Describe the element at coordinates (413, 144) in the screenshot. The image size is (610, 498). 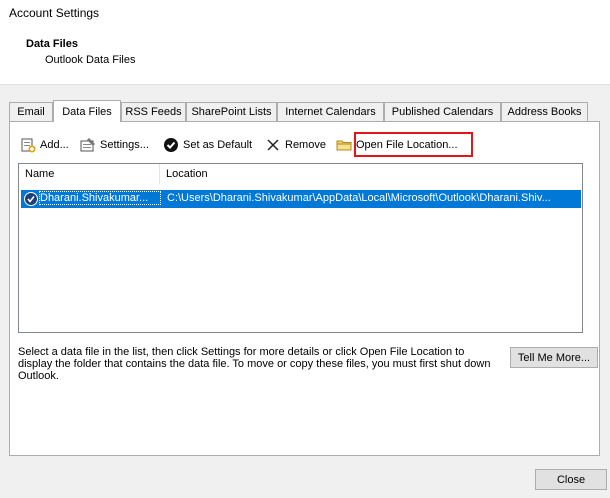
I see `highlight-box` at that location.